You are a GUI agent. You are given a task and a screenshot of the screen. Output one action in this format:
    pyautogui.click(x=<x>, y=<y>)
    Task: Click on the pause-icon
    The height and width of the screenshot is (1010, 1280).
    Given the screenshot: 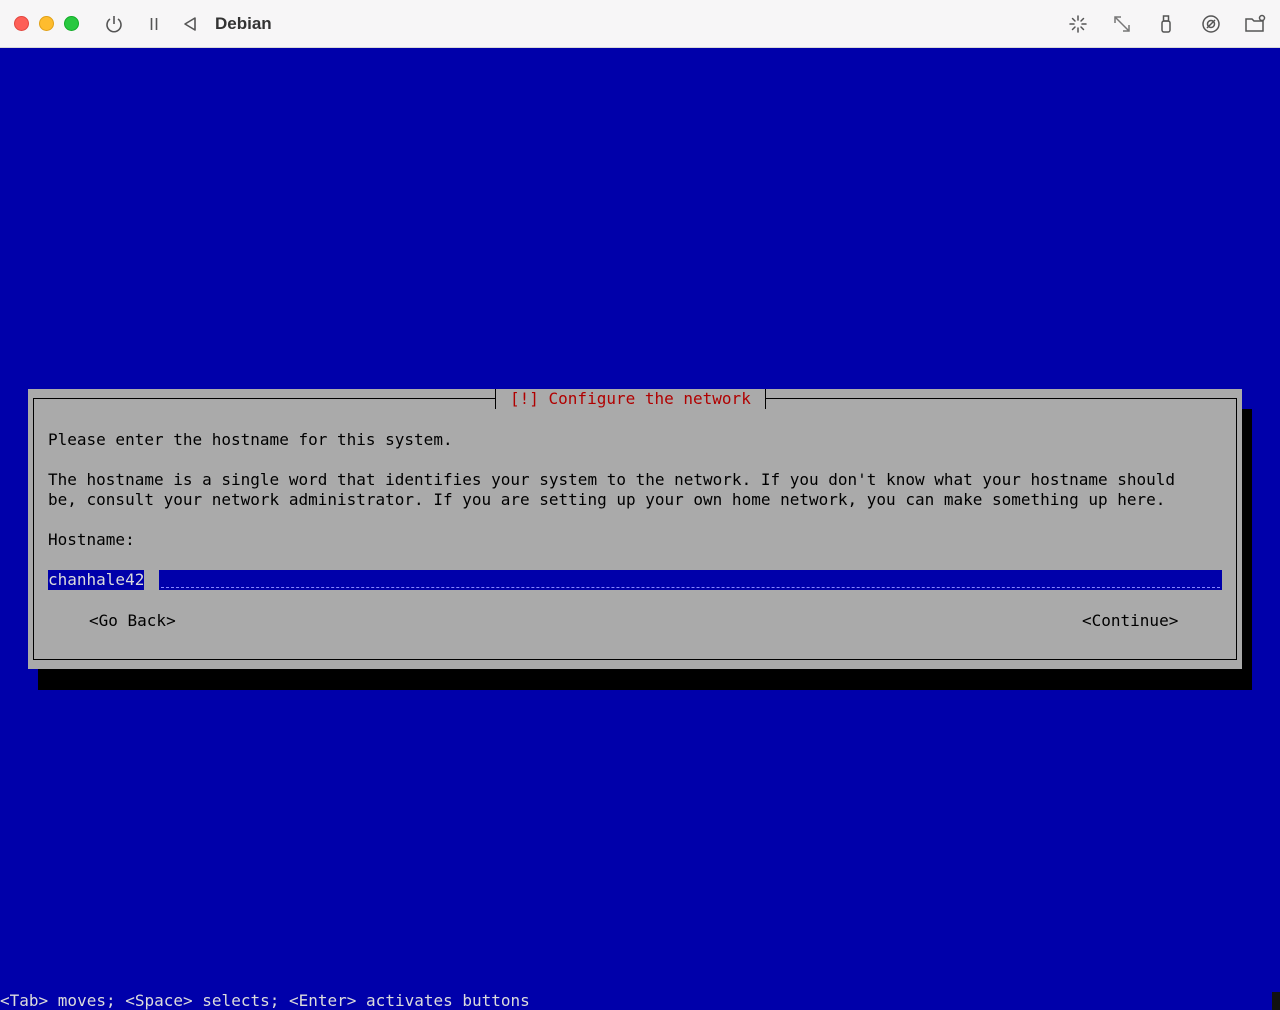 What is the action you would take?
    pyautogui.click(x=154, y=24)
    